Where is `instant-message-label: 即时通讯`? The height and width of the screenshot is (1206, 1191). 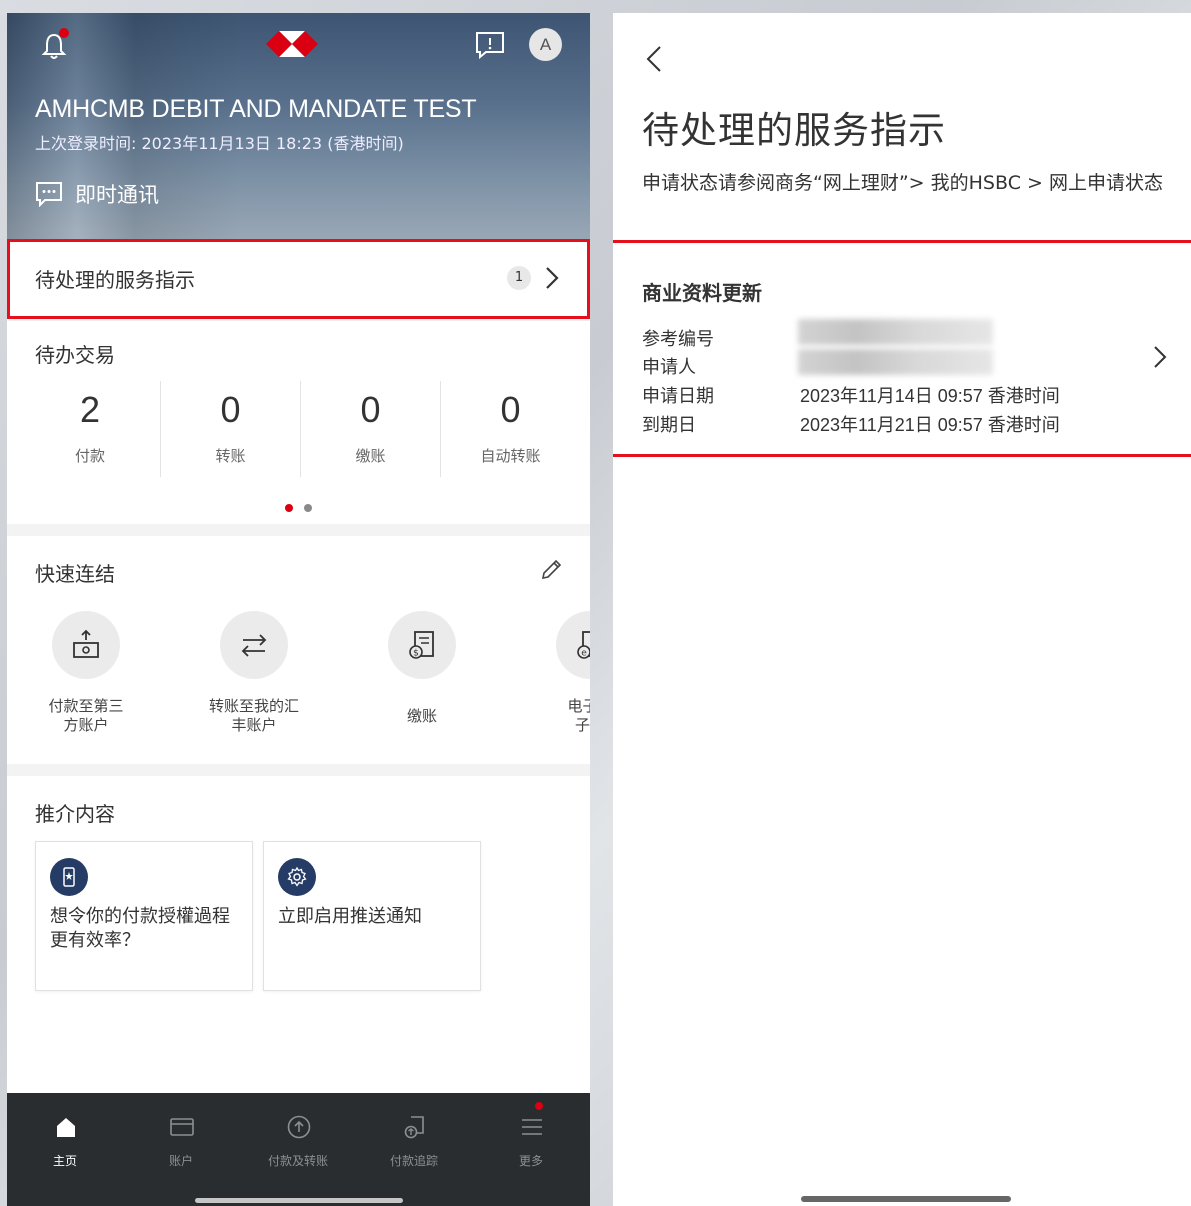
instant-message-label: 即时通讯 is located at coordinates (117, 195).